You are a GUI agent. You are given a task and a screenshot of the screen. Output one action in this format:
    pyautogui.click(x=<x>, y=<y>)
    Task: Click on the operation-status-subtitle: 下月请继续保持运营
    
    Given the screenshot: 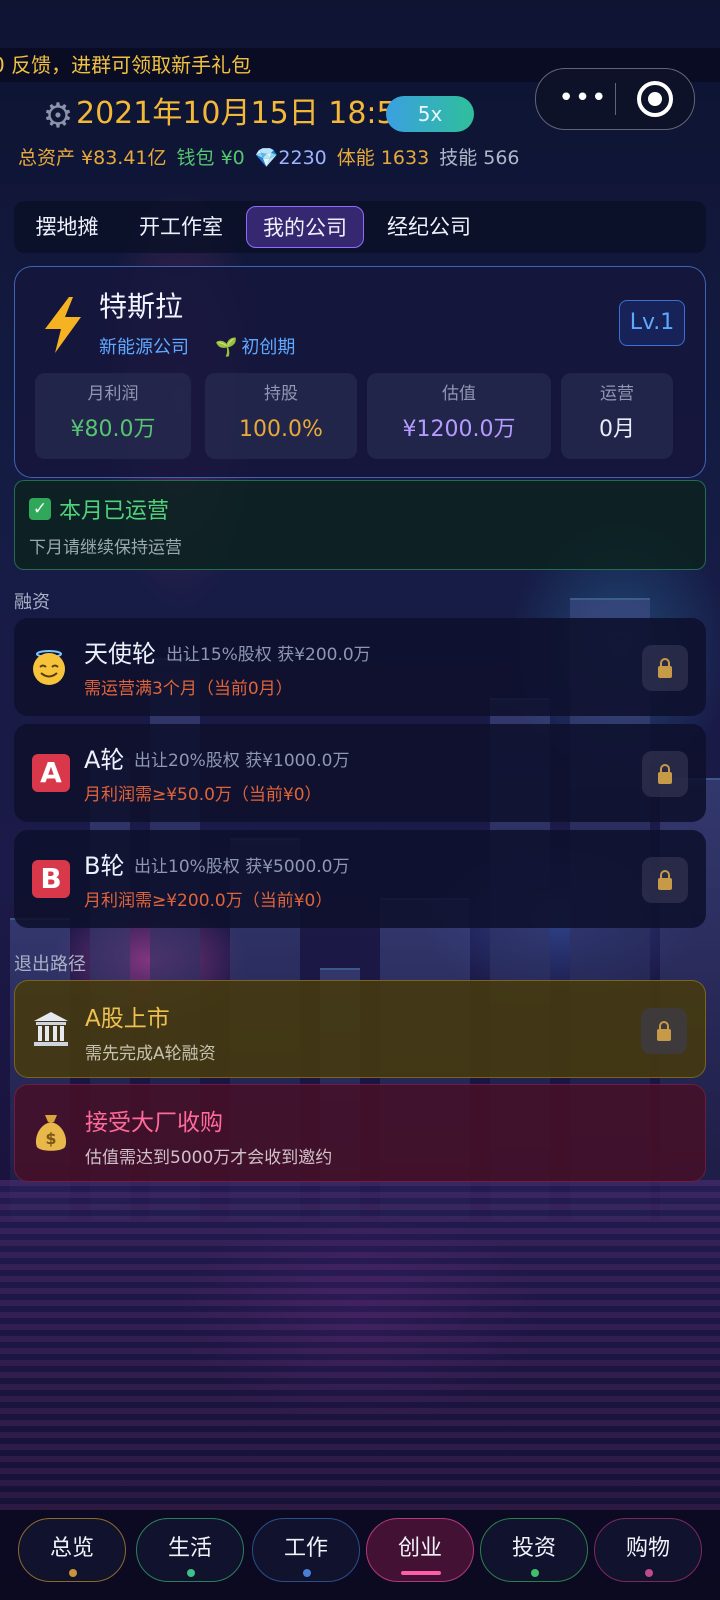 What is the action you would take?
    pyautogui.click(x=105, y=548)
    